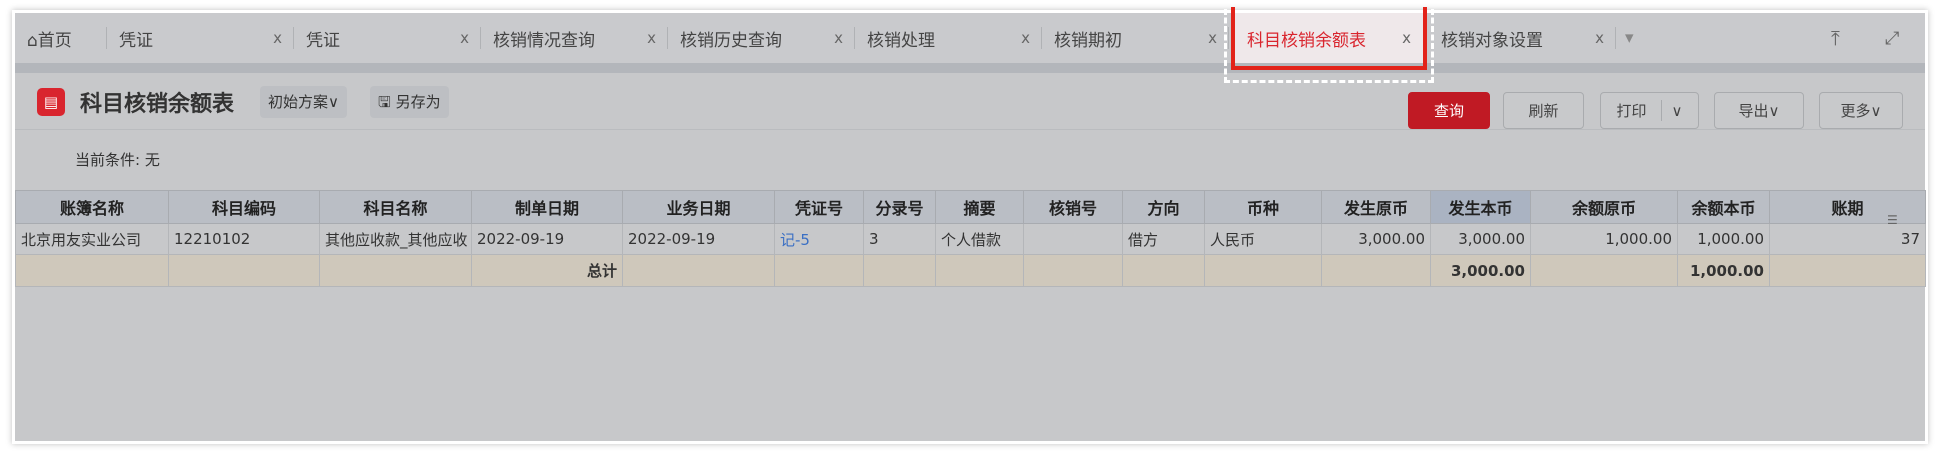 The image size is (1940, 475). Describe the element at coordinates (244, 207) in the screenshot. I see `col-header: 科目编码` at that location.